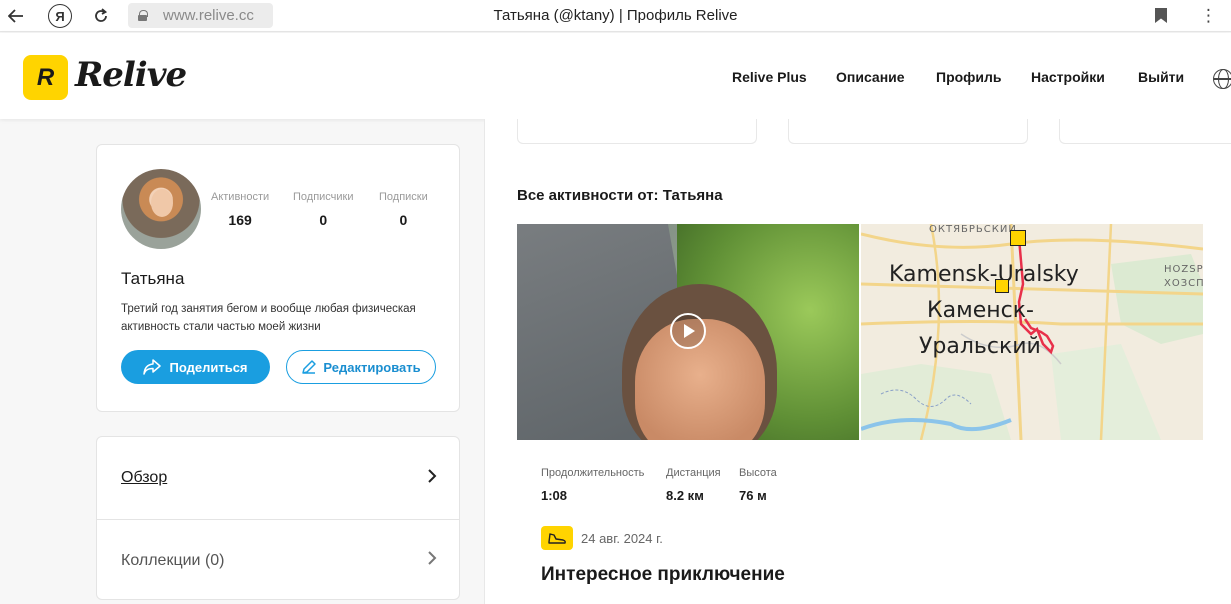 This screenshot has width=1231, height=604. Describe the element at coordinates (969, 77) in the screenshot. I see `nav-profile: Профиль` at that location.